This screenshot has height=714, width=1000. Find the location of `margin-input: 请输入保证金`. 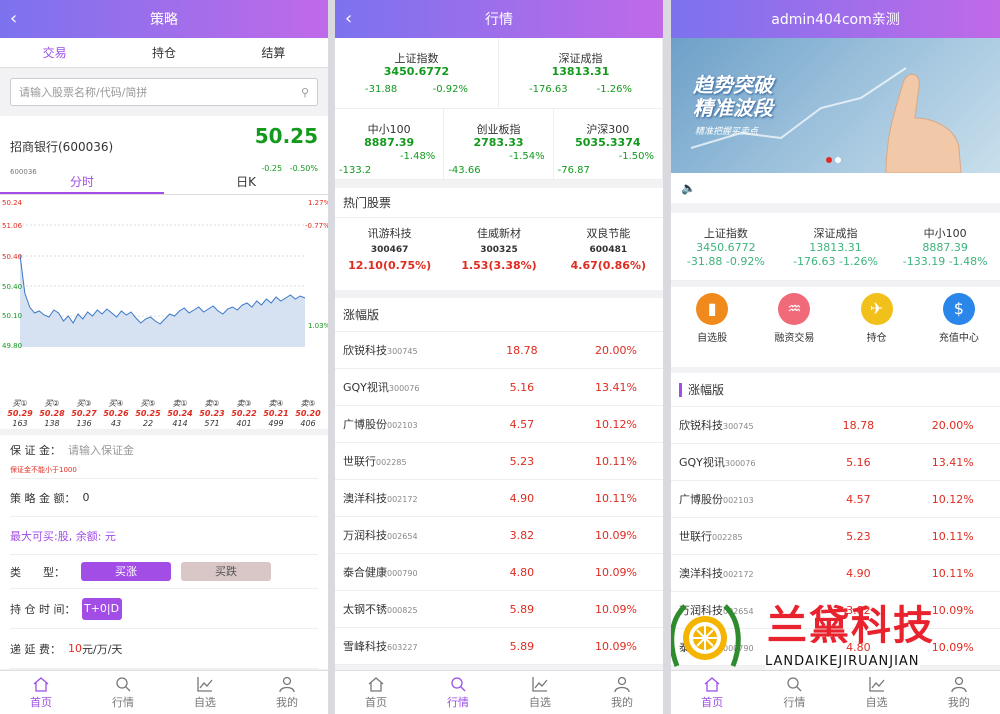

margin-input: 请输入保证金 is located at coordinates (101, 450).